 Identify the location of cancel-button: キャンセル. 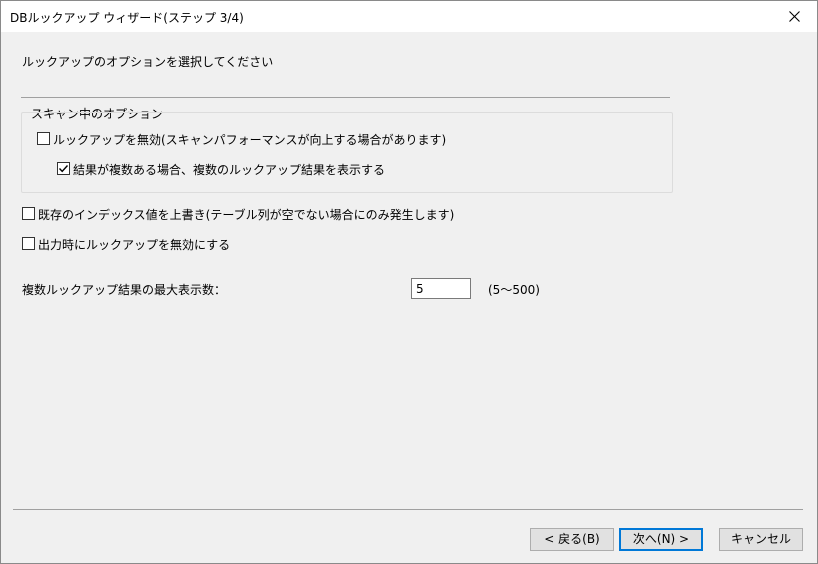
(761, 539).